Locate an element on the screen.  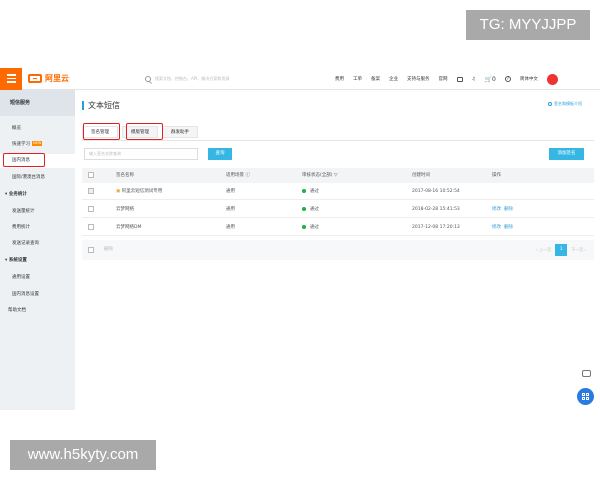
nav-support: 支持与服务 is located at coordinates (418, 79).